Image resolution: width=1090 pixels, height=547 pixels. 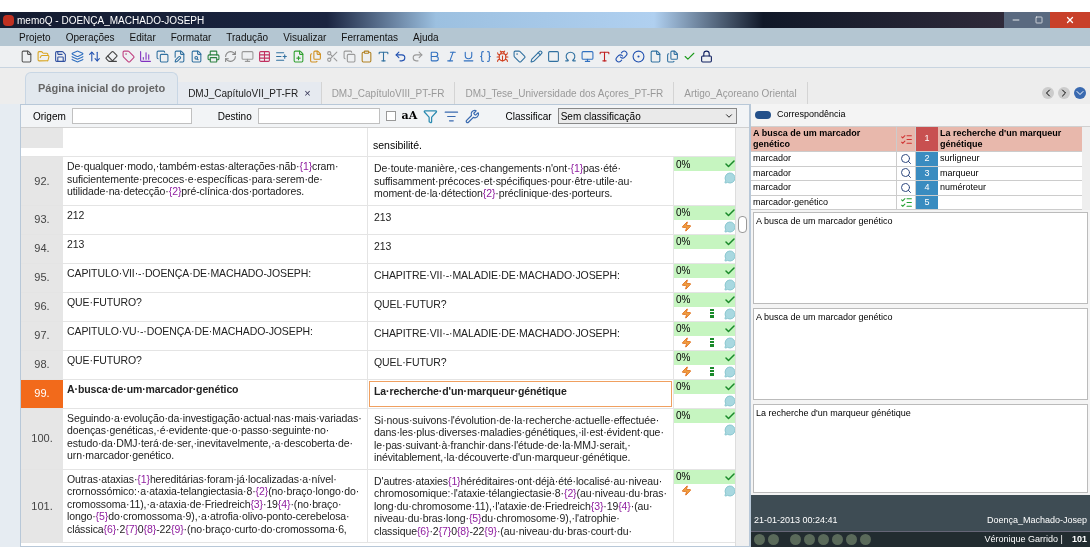 What do you see at coordinates (230, 56) in the screenshot?
I see `refresh-icon` at bounding box center [230, 56].